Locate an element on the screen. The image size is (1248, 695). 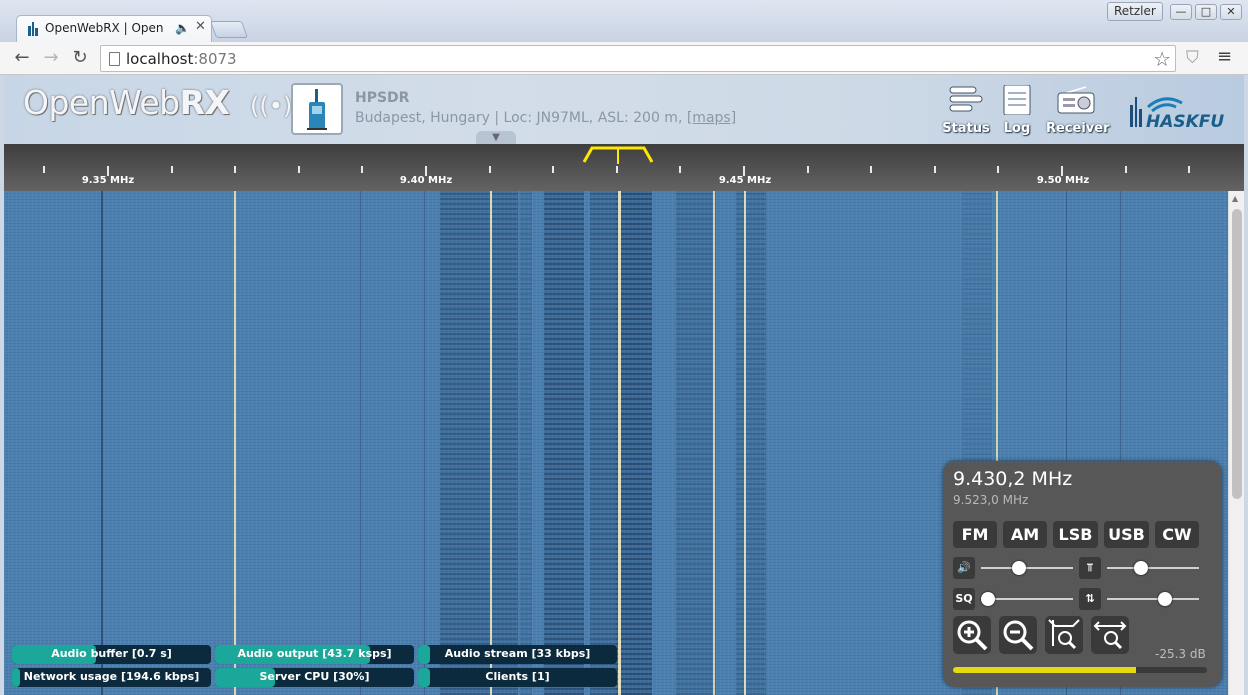
haskfu-logo: HASKFU is located at coordinates (1181, 111).